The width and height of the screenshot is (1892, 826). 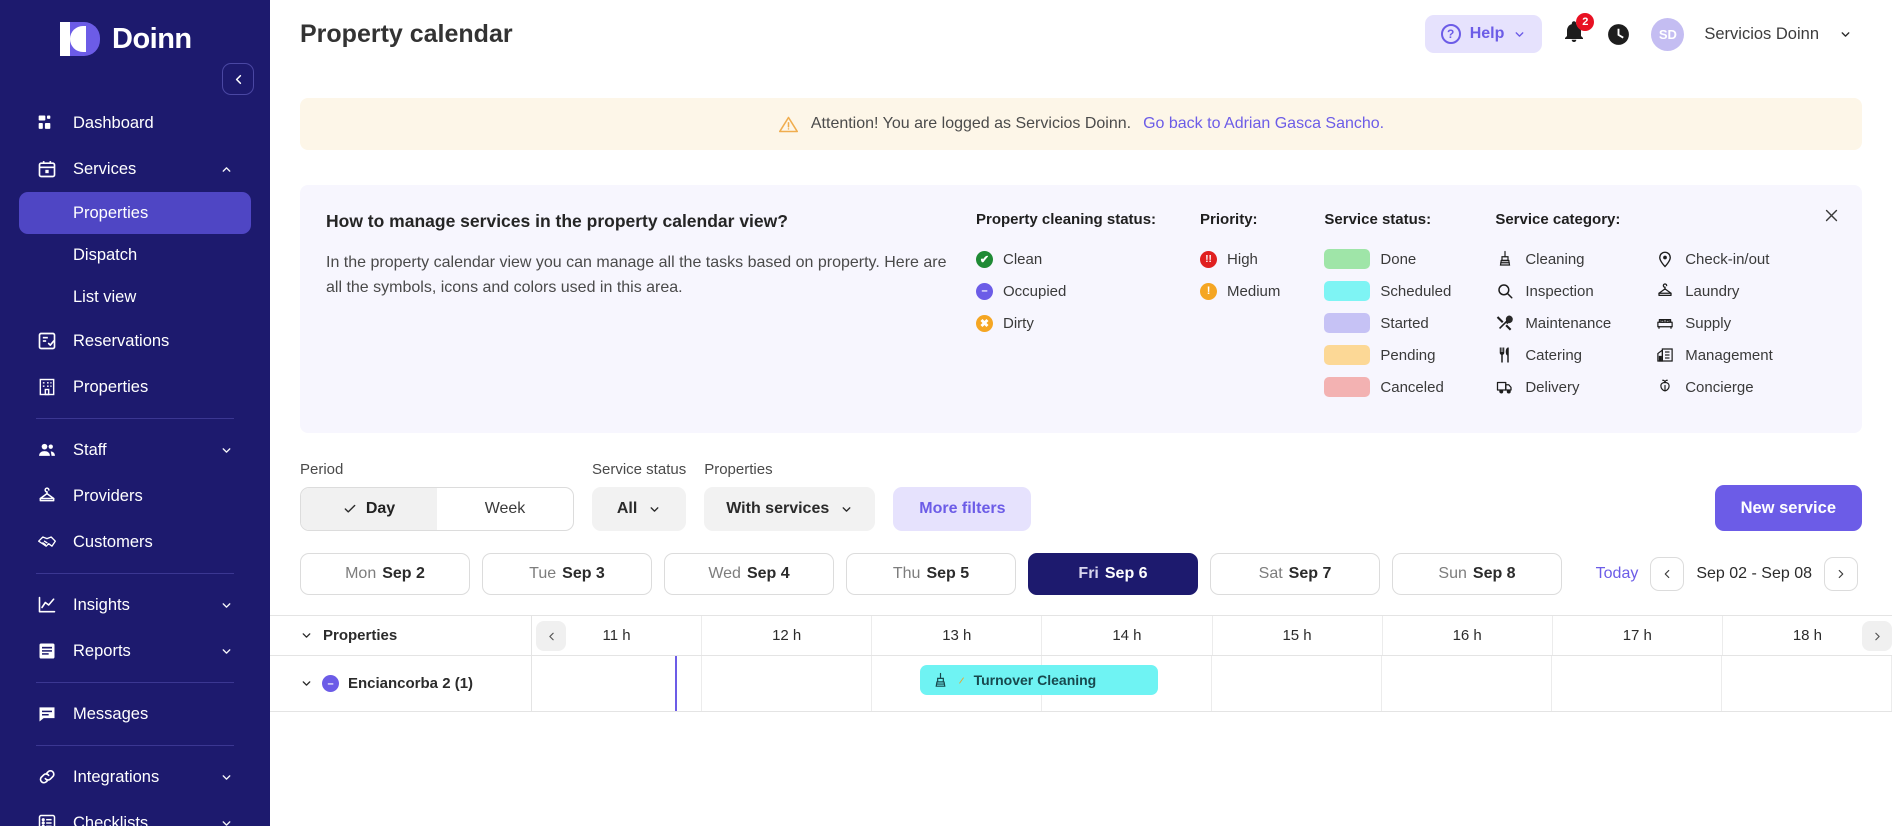 I want to click on day-tab-sat: Sat Sep 7, so click(x=1295, y=574).